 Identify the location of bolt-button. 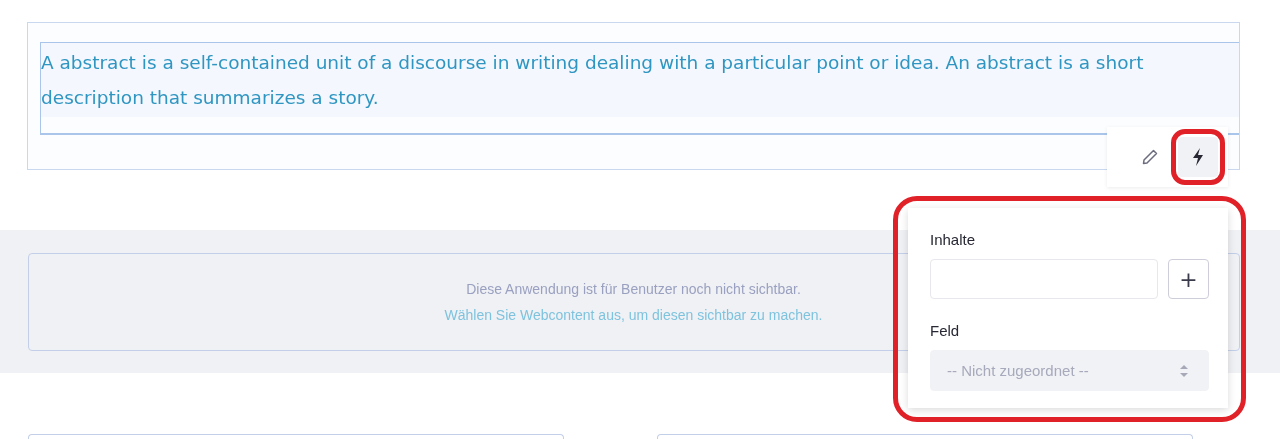
(1198, 157).